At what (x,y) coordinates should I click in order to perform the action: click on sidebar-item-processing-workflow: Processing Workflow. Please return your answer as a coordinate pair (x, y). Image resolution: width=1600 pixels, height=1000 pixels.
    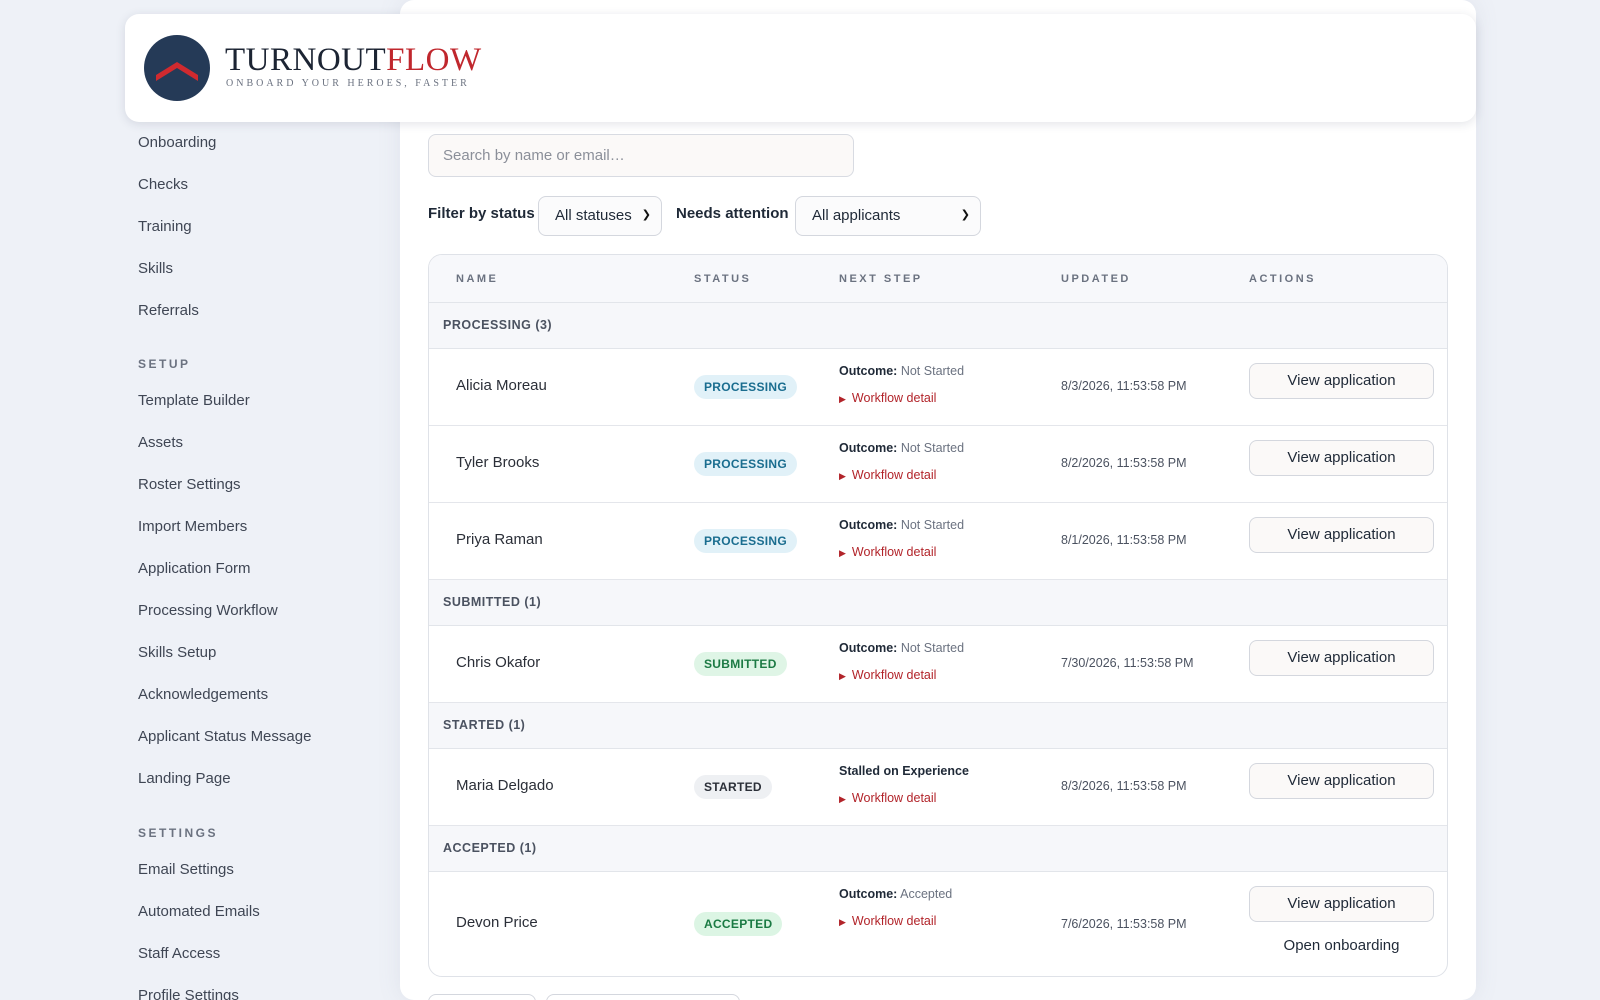
    Looking at the image, I should click on (208, 610).